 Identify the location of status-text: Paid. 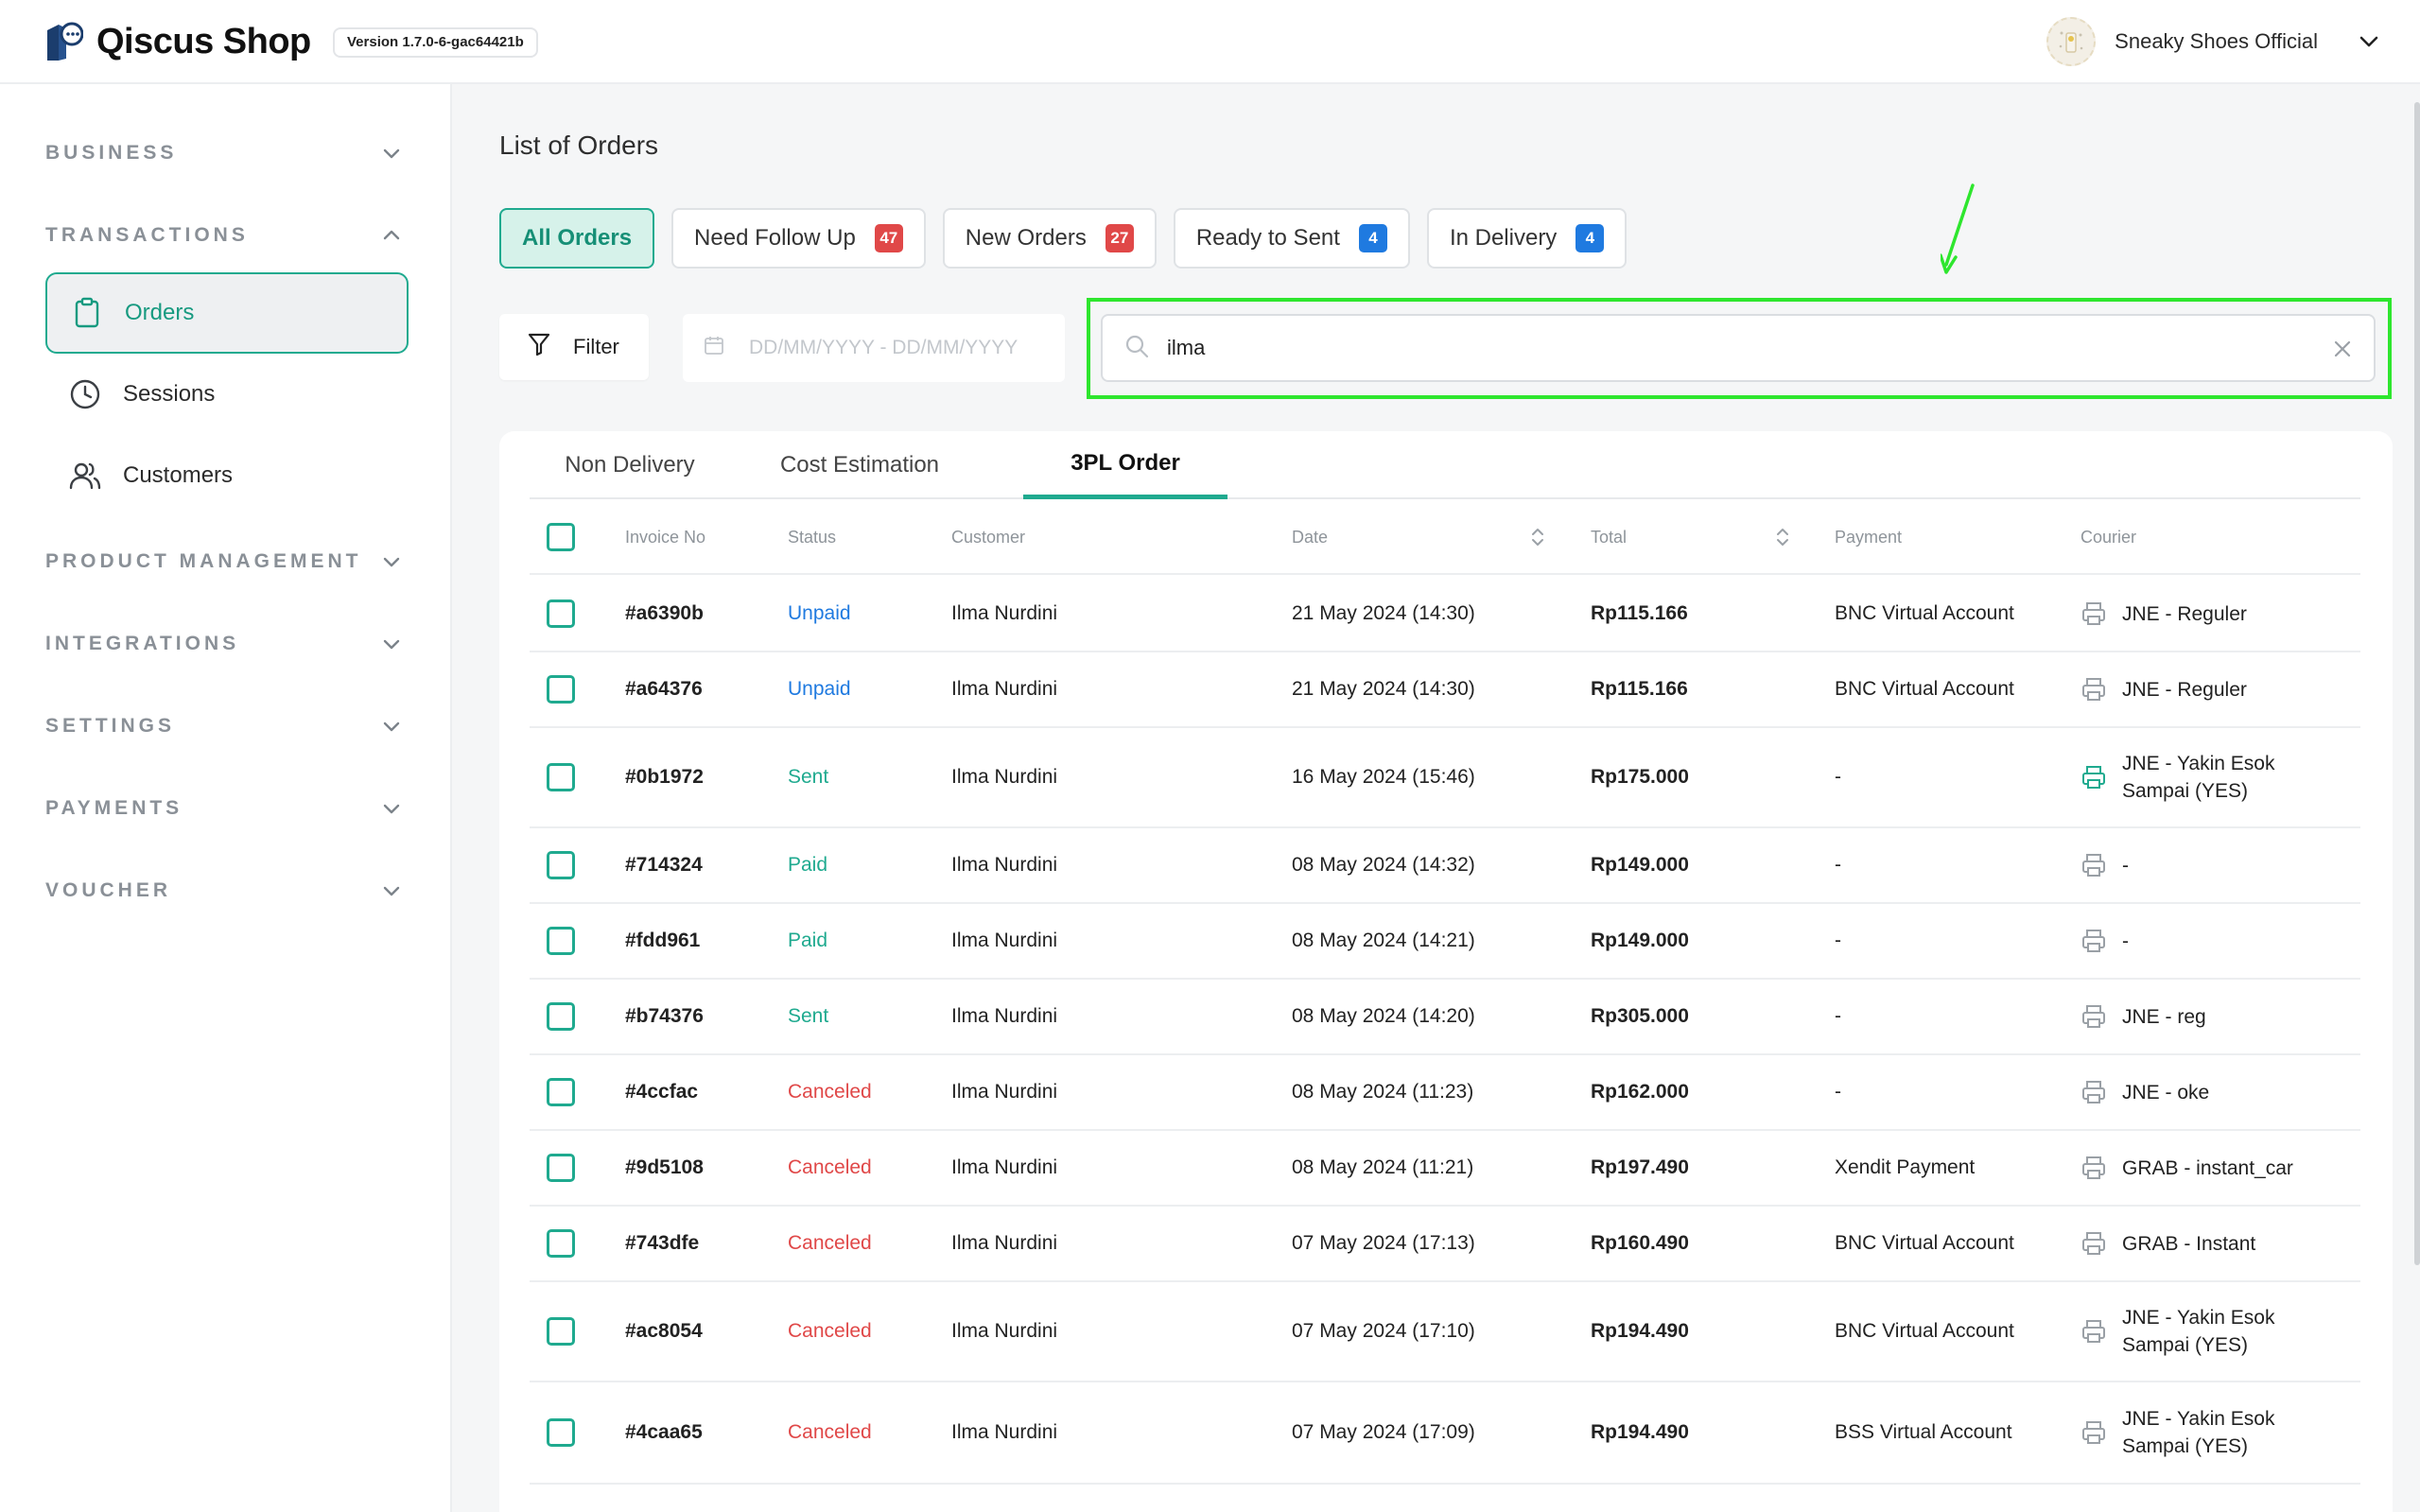
(808, 865).